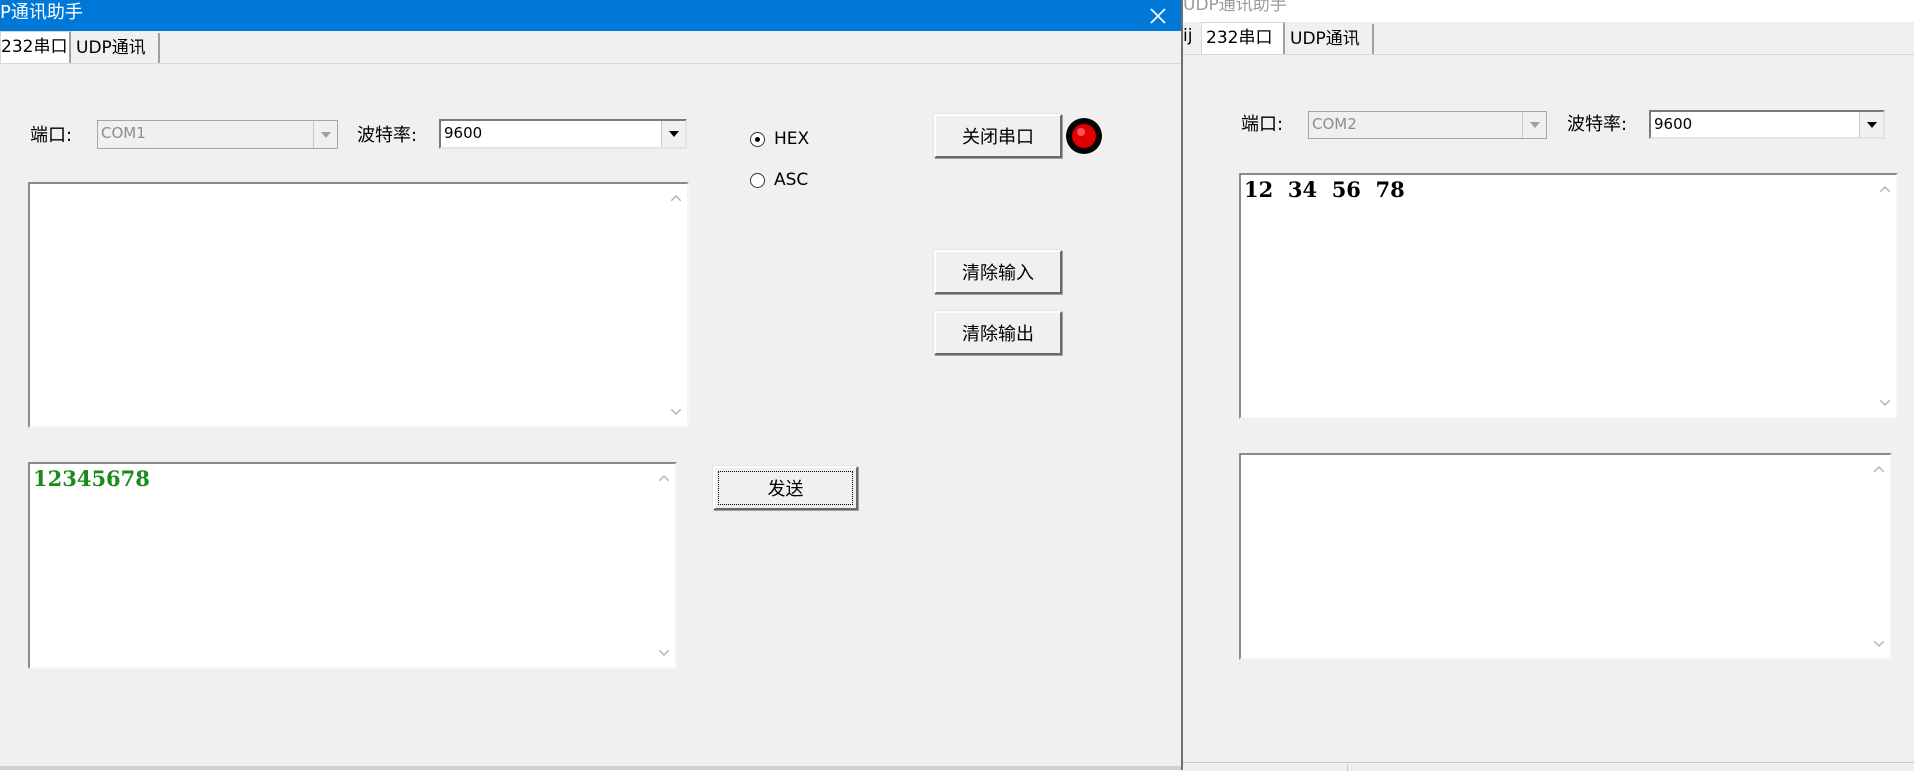 Image resolution: width=1914 pixels, height=771 pixels. I want to click on background-tab-232: 232串口, so click(1243, 38).